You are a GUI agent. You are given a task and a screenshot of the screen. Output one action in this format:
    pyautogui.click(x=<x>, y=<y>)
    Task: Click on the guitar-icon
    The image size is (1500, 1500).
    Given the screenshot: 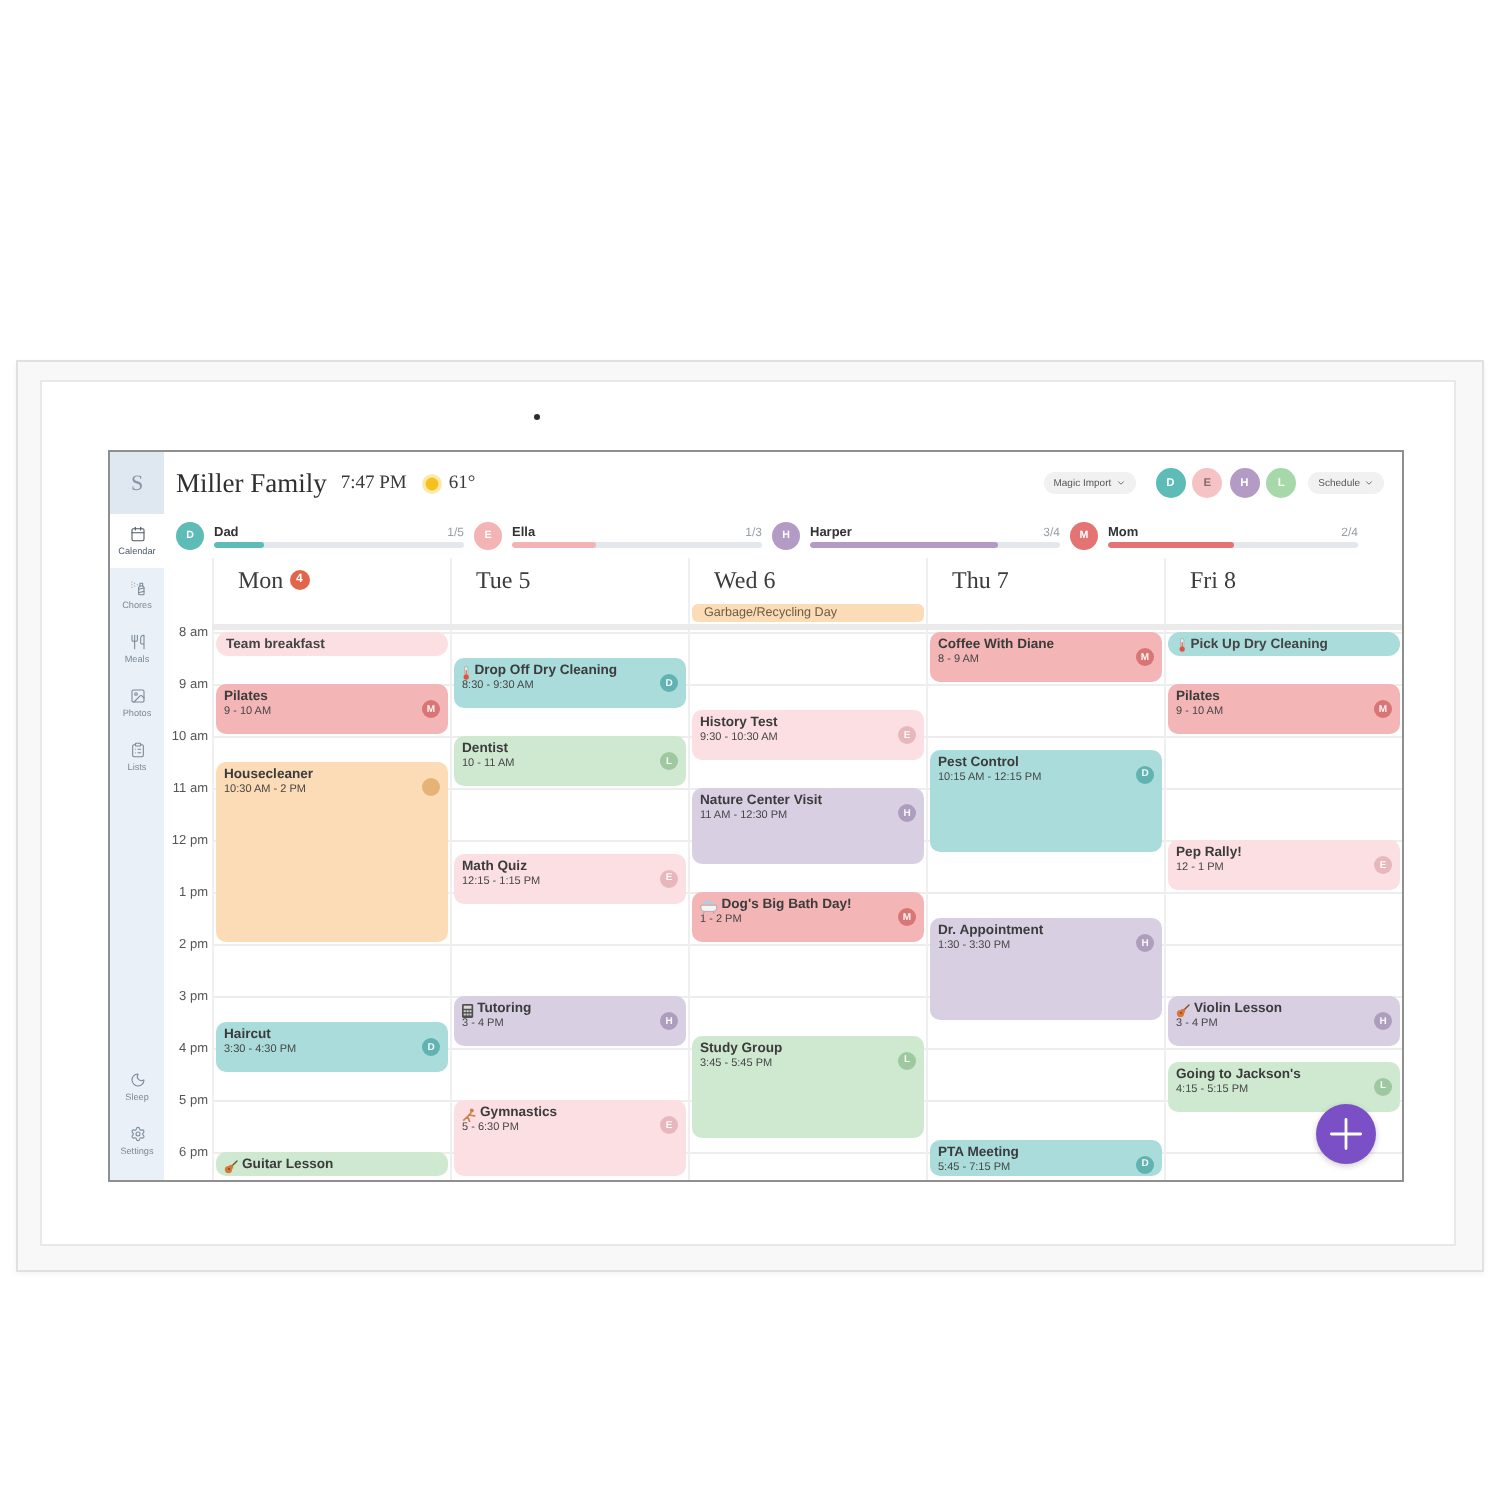 What is the action you would take?
    pyautogui.click(x=231, y=1166)
    